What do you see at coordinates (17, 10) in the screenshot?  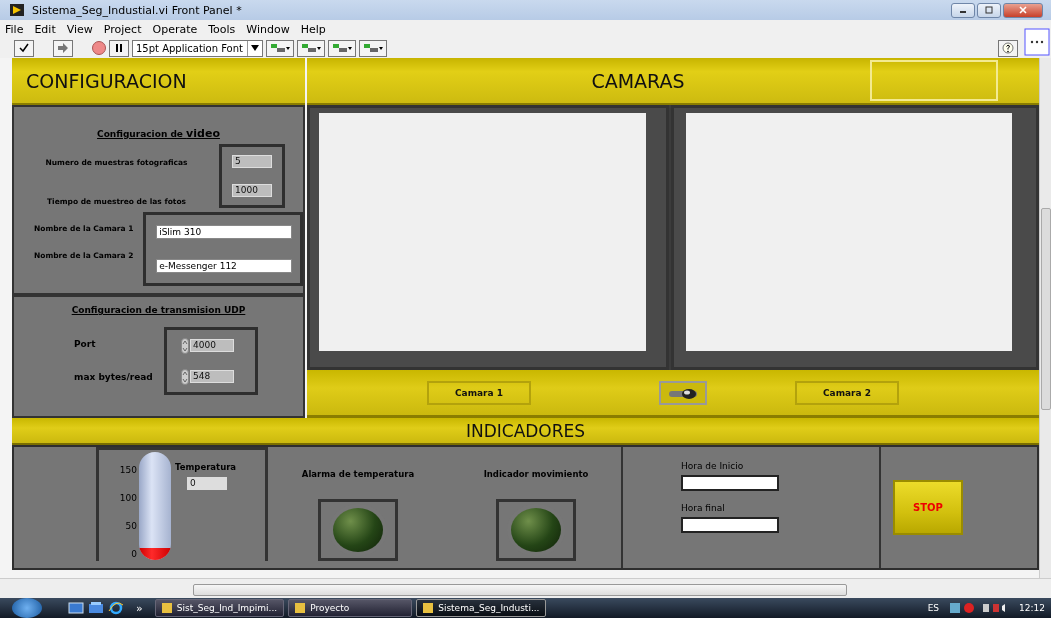 I see `app-icon` at bounding box center [17, 10].